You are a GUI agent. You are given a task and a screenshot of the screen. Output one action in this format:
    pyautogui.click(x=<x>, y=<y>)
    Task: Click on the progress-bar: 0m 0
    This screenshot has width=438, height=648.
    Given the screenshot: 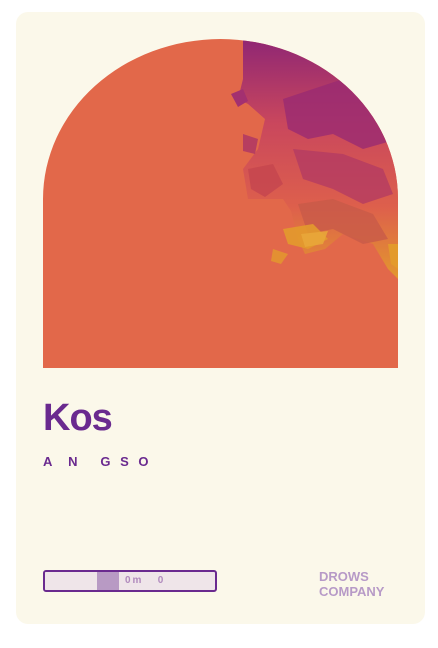 What is the action you would take?
    pyautogui.click(x=130, y=581)
    